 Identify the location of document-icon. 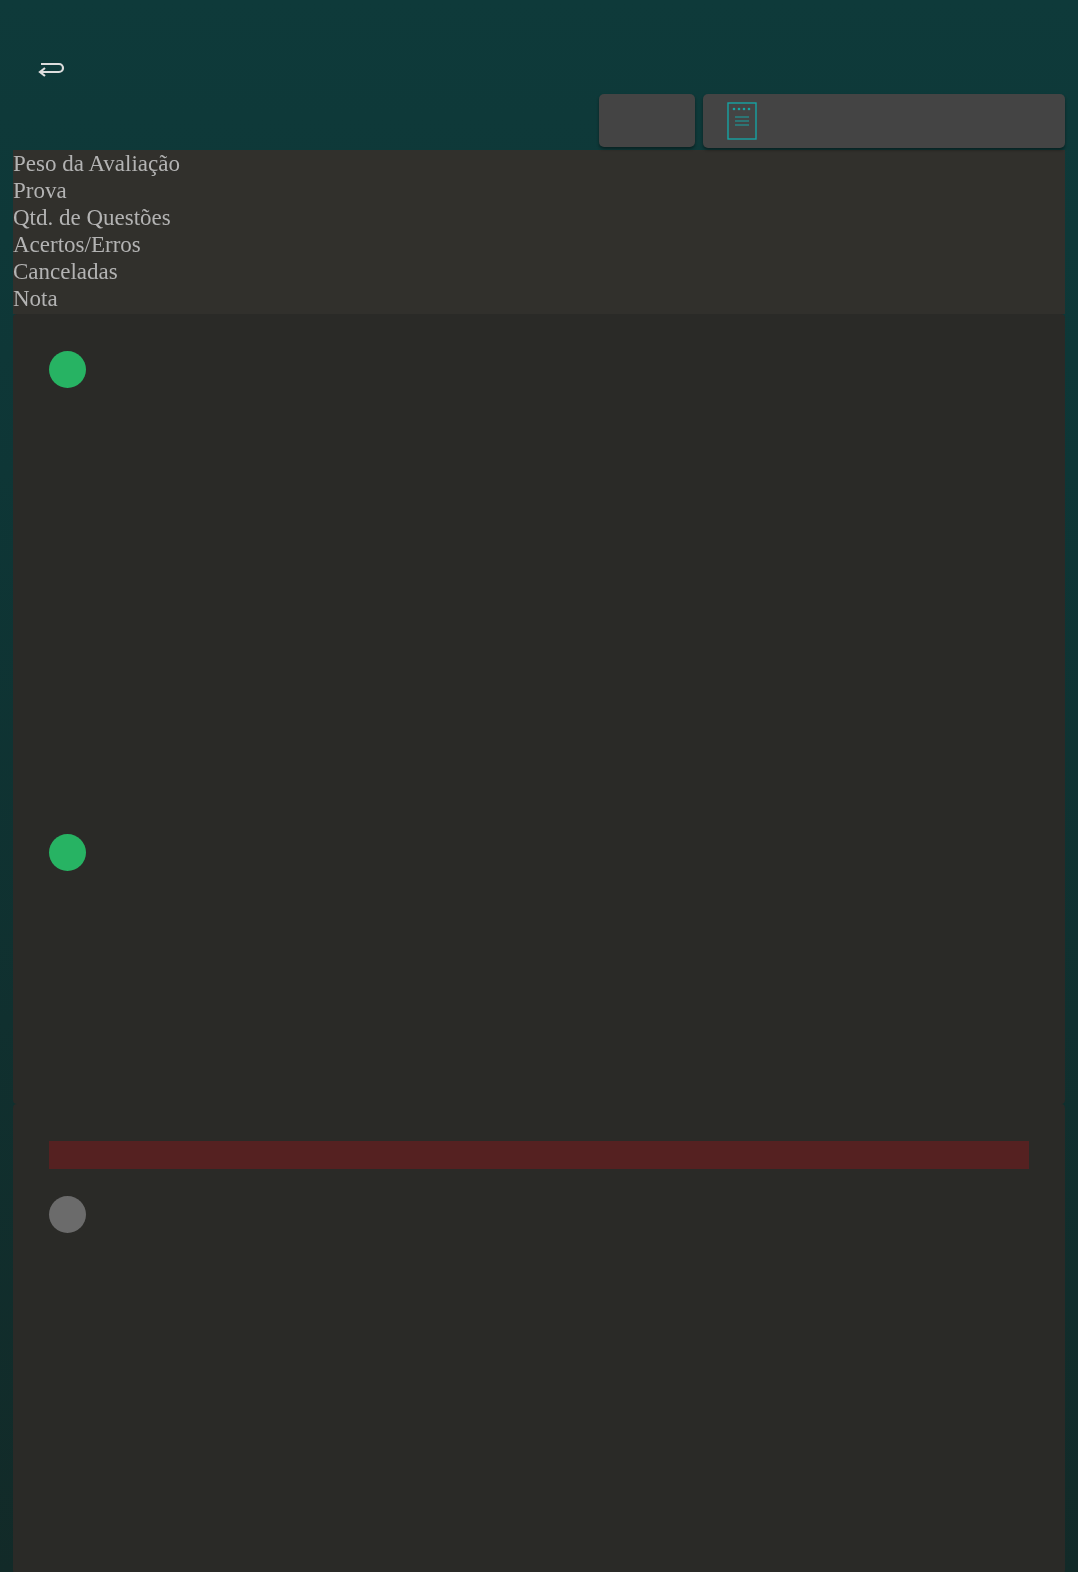
(742, 121).